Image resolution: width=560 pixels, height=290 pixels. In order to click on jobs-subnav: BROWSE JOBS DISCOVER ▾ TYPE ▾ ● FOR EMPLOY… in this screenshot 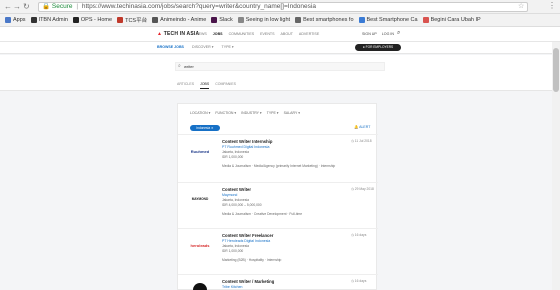, I will do `click(280, 48)`.